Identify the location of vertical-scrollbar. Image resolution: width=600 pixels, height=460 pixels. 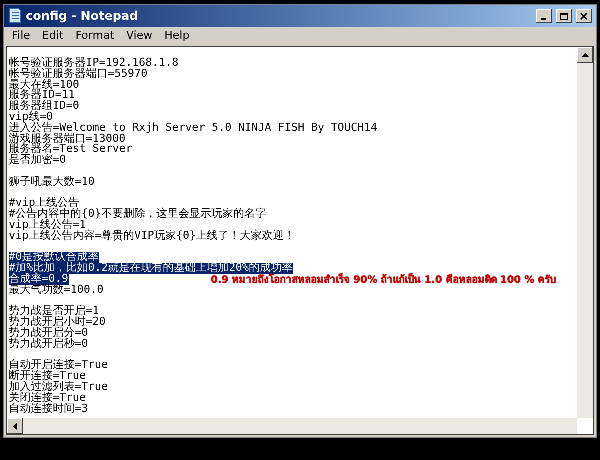
(585, 232).